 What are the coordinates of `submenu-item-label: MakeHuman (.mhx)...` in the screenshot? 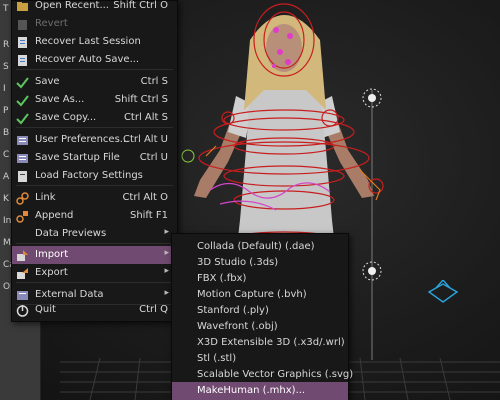 It's located at (251, 390).